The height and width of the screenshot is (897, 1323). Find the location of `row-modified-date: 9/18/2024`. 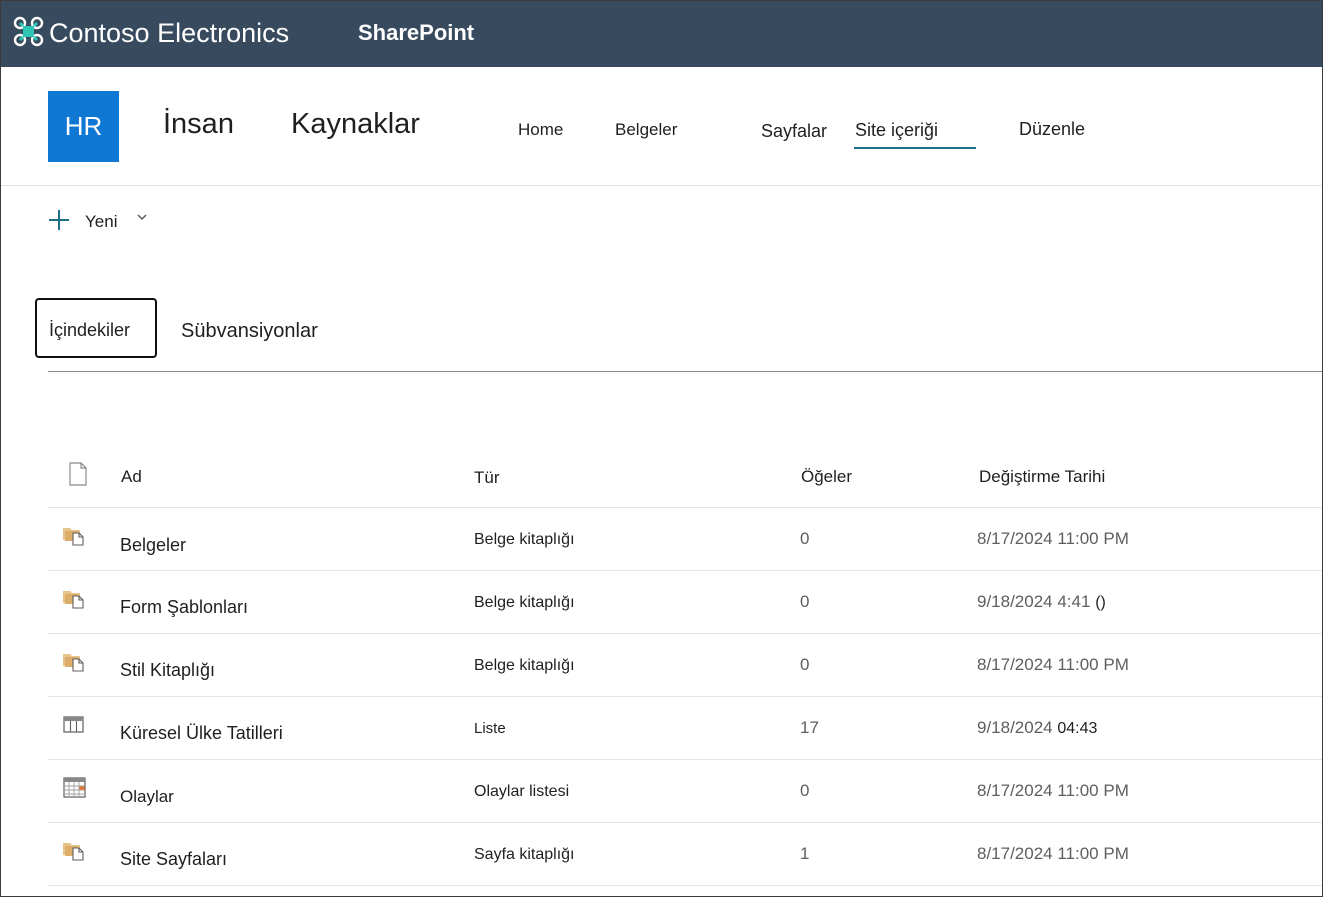

row-modified-date: 9/18/2024 is located at coordinates (1015, 727).